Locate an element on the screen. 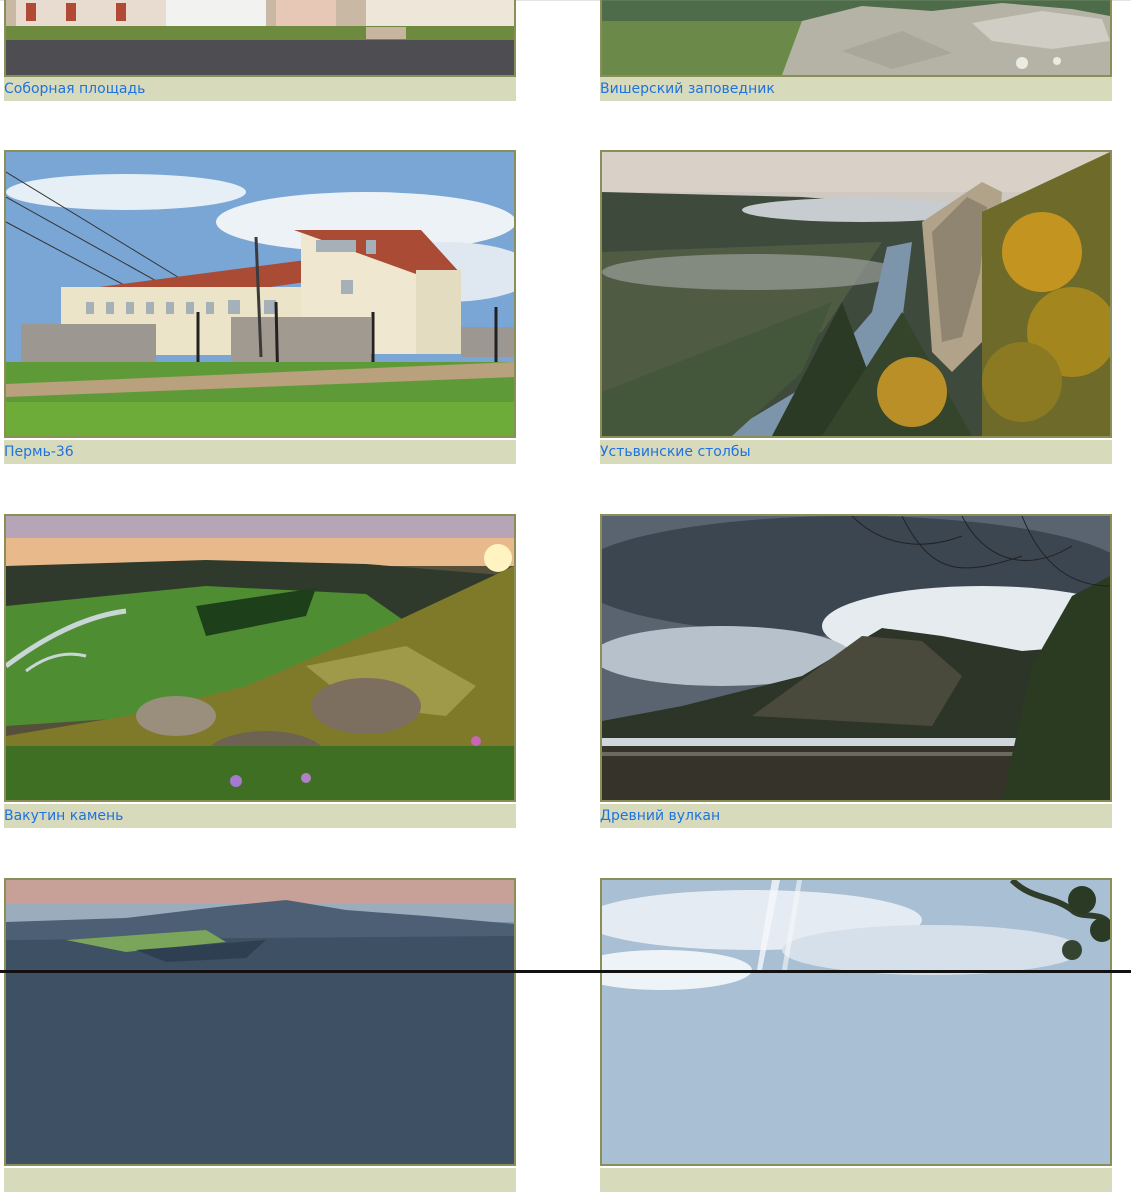  gallery-caption: Пермь-36 is located at coordinates (260, 452).